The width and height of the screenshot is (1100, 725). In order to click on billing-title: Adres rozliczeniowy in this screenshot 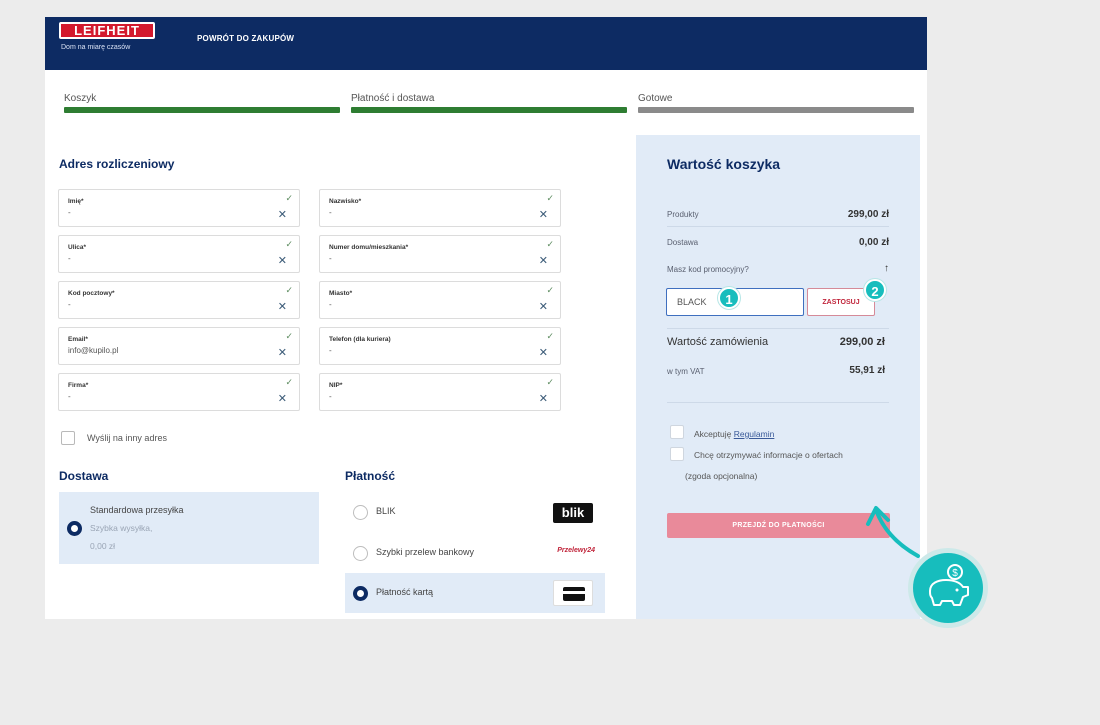, I will do `click(117, 164)`.